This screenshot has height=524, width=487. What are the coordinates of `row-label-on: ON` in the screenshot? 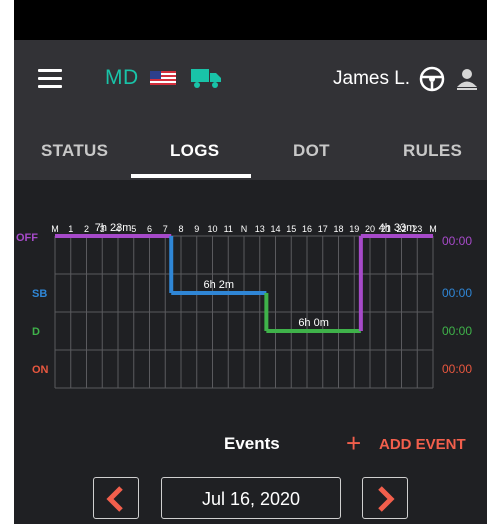 It's located at (40, 370).